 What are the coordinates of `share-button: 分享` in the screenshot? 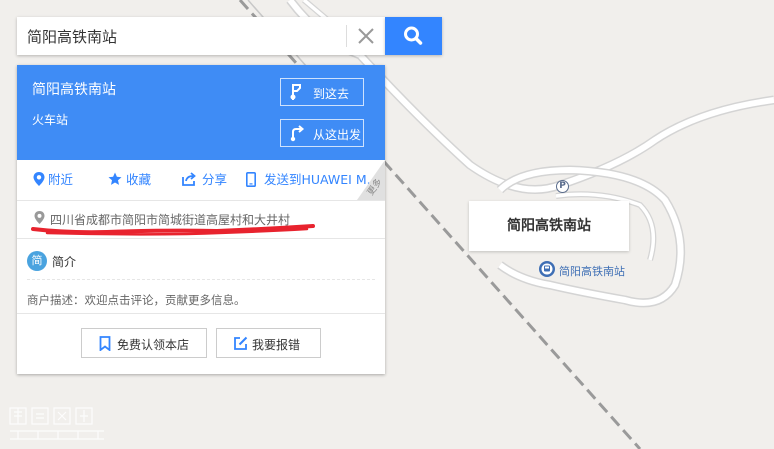 It's located at (207, 180).